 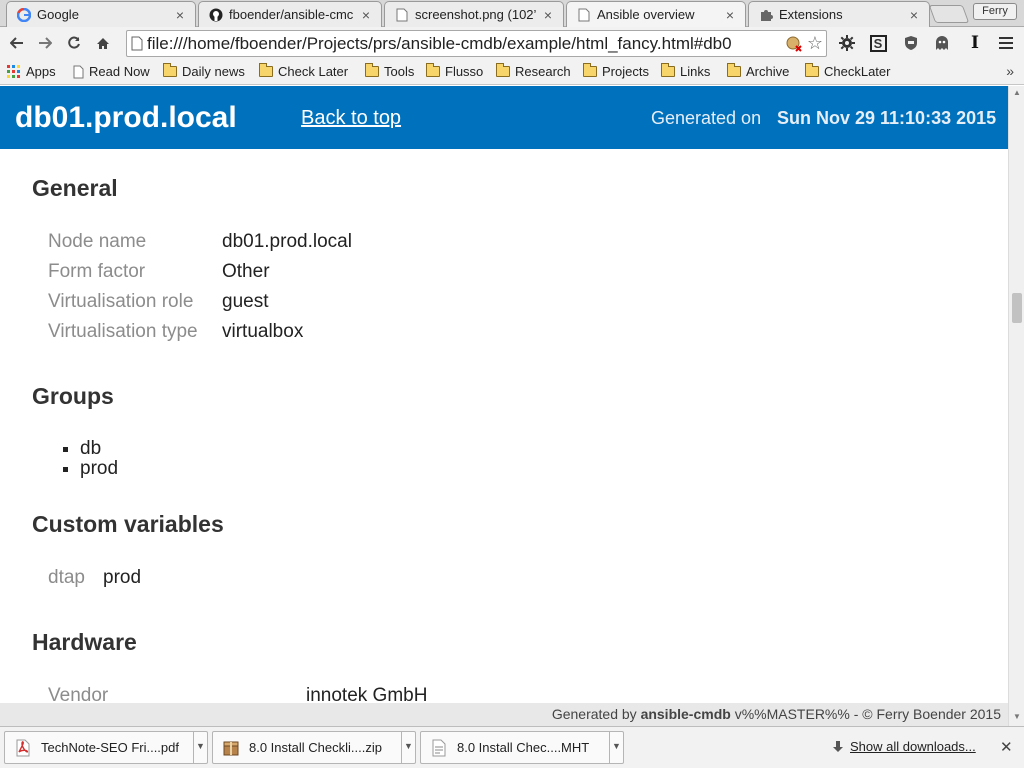 I want to click on back-button, so click(x=17, y=43).